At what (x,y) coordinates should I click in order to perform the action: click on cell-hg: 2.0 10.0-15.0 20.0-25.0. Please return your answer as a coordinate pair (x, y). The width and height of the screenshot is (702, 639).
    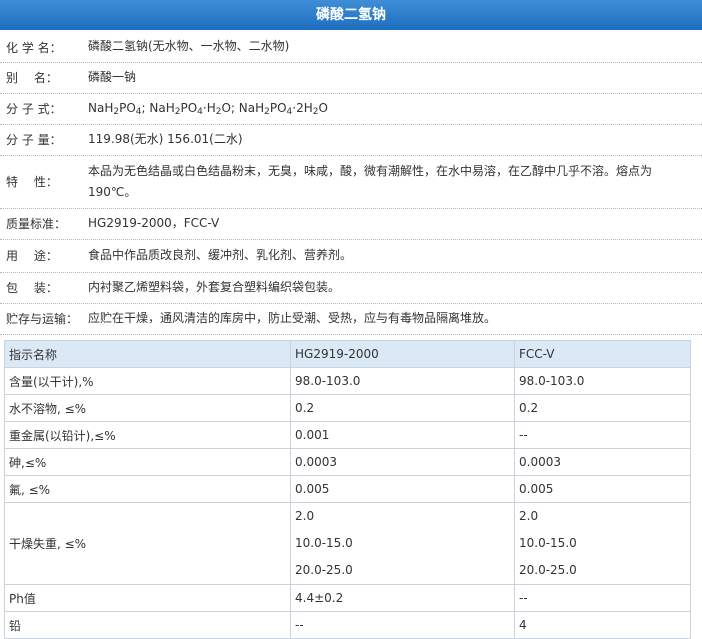
    Looking at the image, I should click on (402, 543).